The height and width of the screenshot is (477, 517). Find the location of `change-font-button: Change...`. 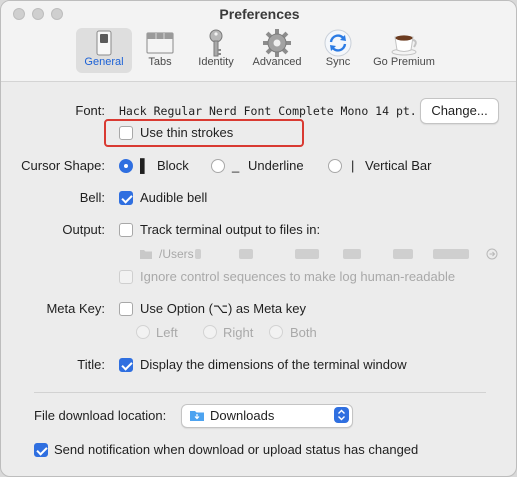

change-font-button: Change... is located at coordinates (459, 111).